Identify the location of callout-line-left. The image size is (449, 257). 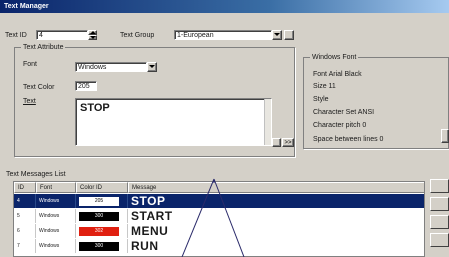
(198, 217).